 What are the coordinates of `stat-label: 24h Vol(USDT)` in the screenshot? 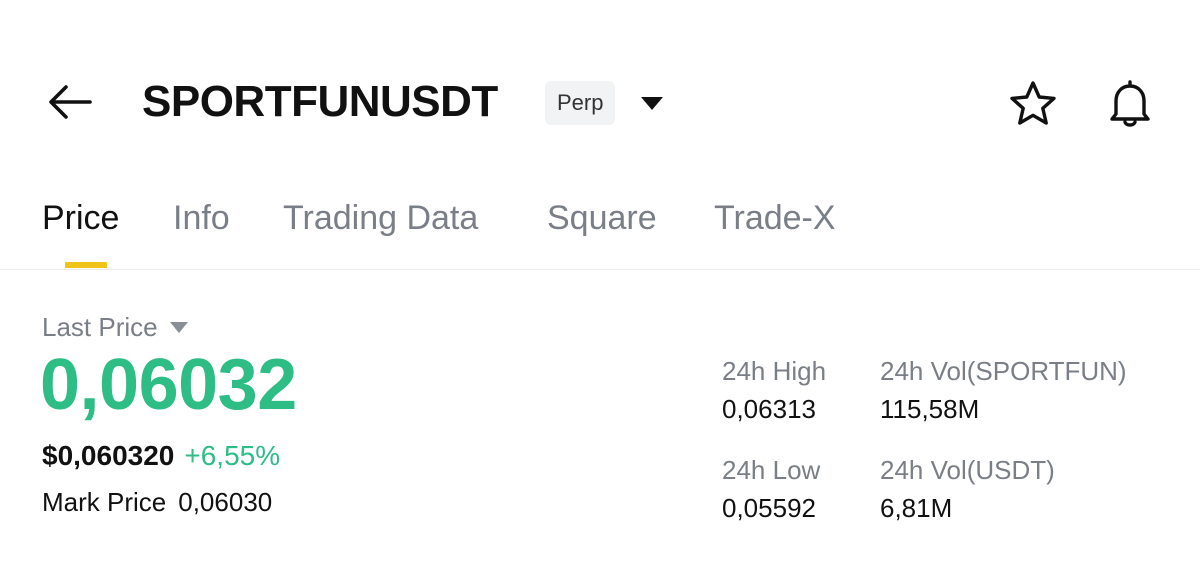 It's located at (967, 470).